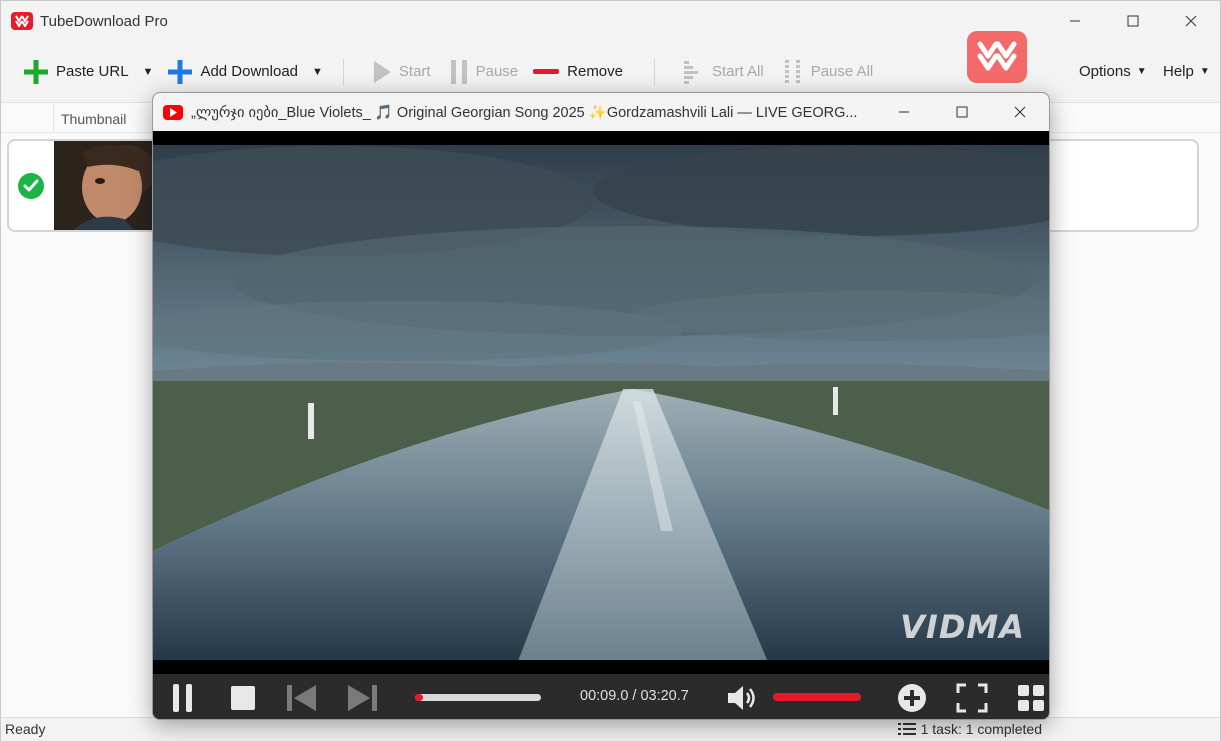  I want to click on previous-button, so click(302, 698).